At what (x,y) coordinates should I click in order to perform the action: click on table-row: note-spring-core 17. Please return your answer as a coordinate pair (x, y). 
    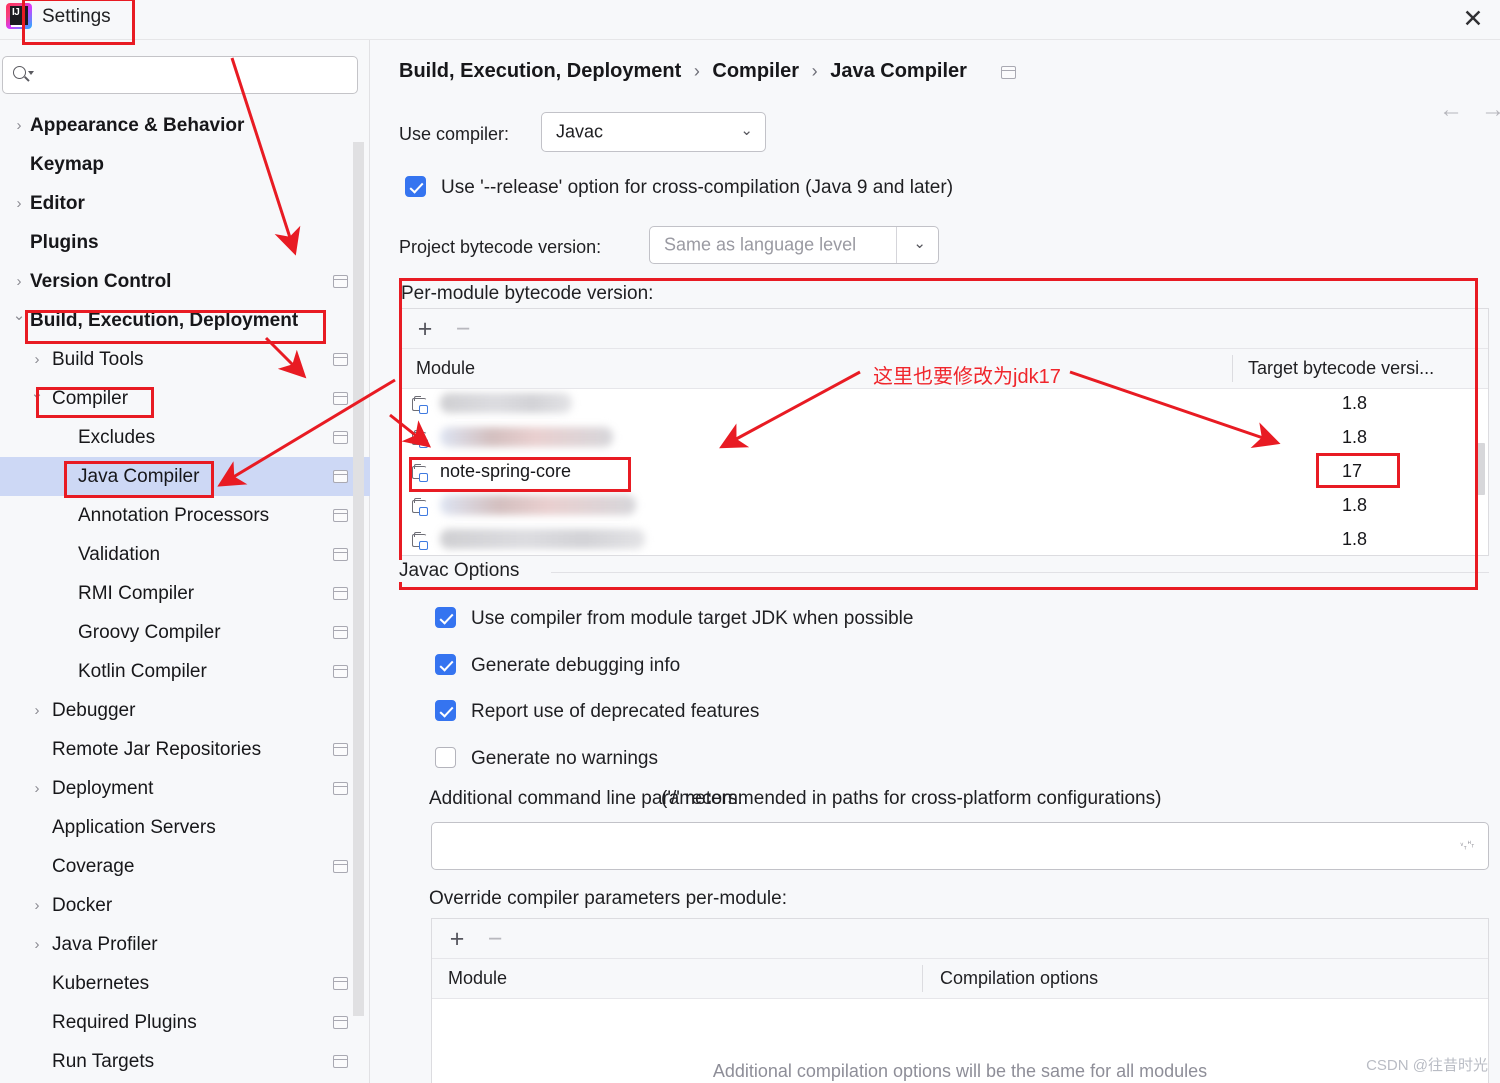
    Looking at the image, I should click on (944, 474).